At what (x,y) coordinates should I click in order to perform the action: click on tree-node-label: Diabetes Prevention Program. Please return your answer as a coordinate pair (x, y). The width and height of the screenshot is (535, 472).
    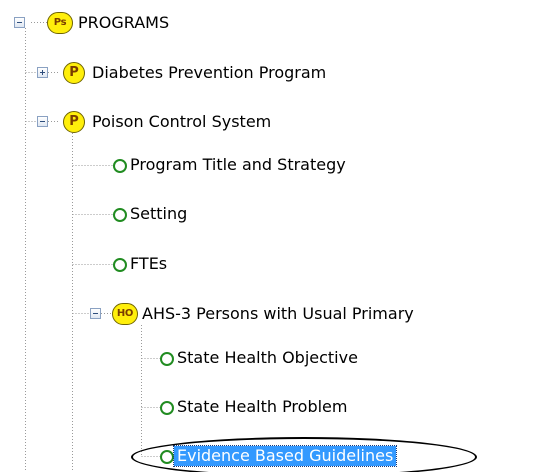
    Looking at the image, I should click on (209, 73).